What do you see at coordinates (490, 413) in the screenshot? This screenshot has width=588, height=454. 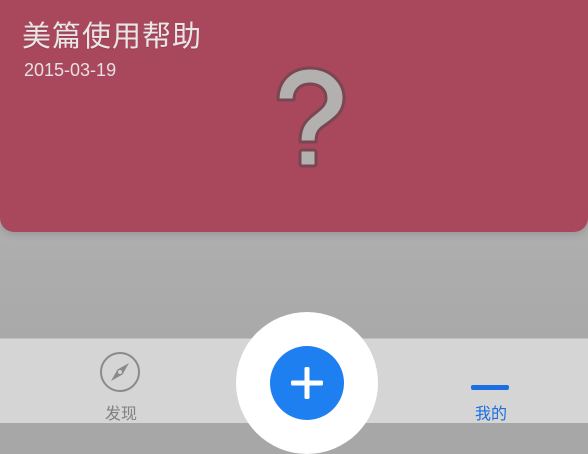 I see `tab-mine-label: 我的` at bounding box center [490, 413].